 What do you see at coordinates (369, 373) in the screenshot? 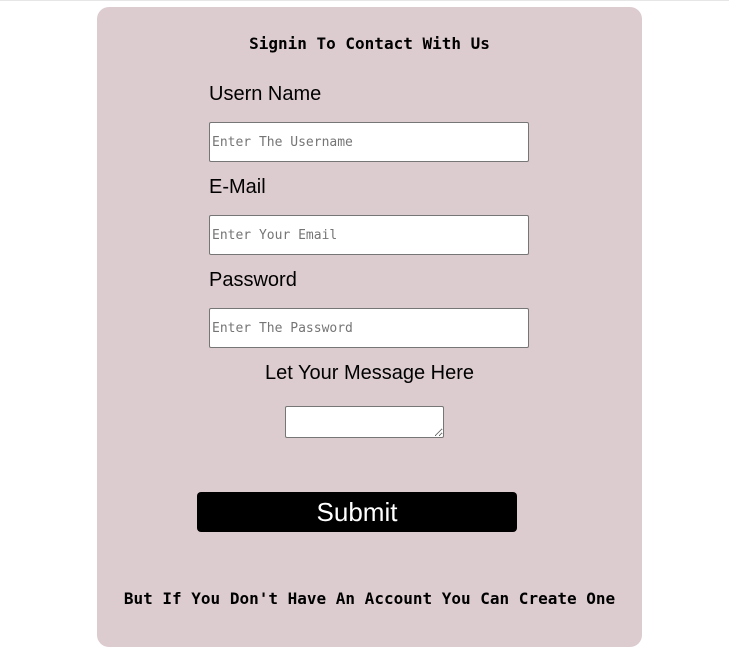
I see `message-label: Let Your Message Here` at bounding box center [369, 373].